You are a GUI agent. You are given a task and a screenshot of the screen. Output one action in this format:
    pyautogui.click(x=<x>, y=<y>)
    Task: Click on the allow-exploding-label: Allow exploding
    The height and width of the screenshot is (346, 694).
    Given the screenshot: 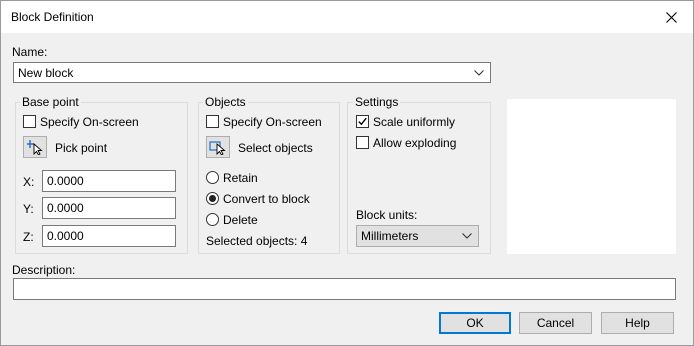 What is the action you would take?
    pyautogui.click(x=415, y=143)
    